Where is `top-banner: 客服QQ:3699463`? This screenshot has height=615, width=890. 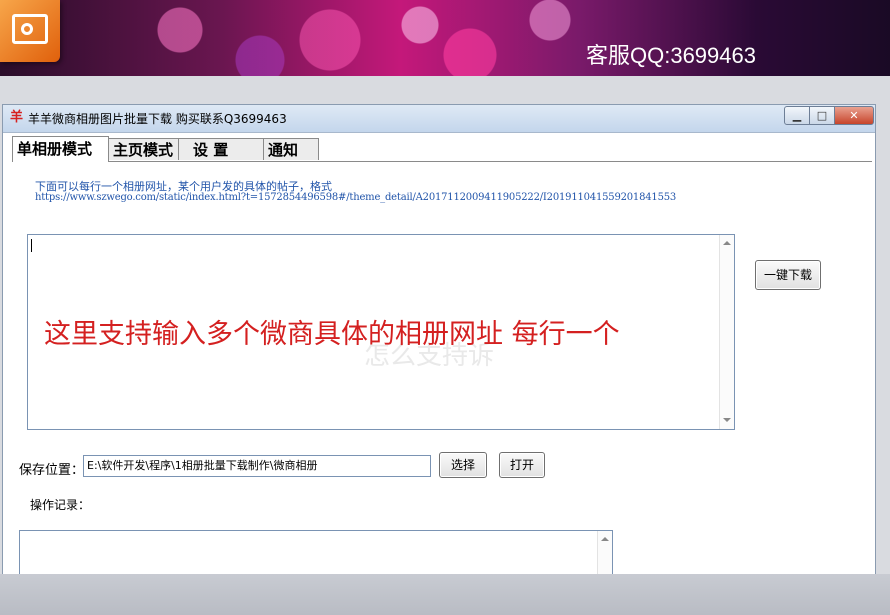
top-banner: 客服QQ:3699463 is located at coordinates (445, 38).